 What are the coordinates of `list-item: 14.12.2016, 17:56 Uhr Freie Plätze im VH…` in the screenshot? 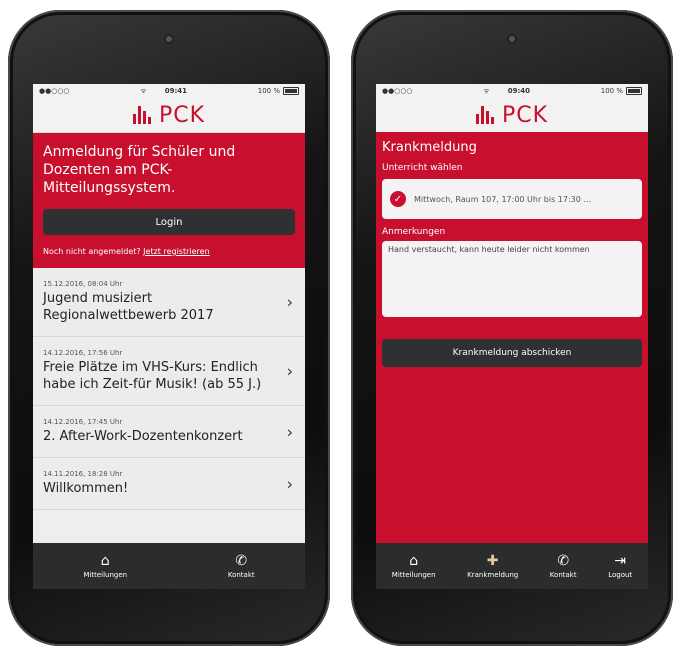 It's located at (169, 371).